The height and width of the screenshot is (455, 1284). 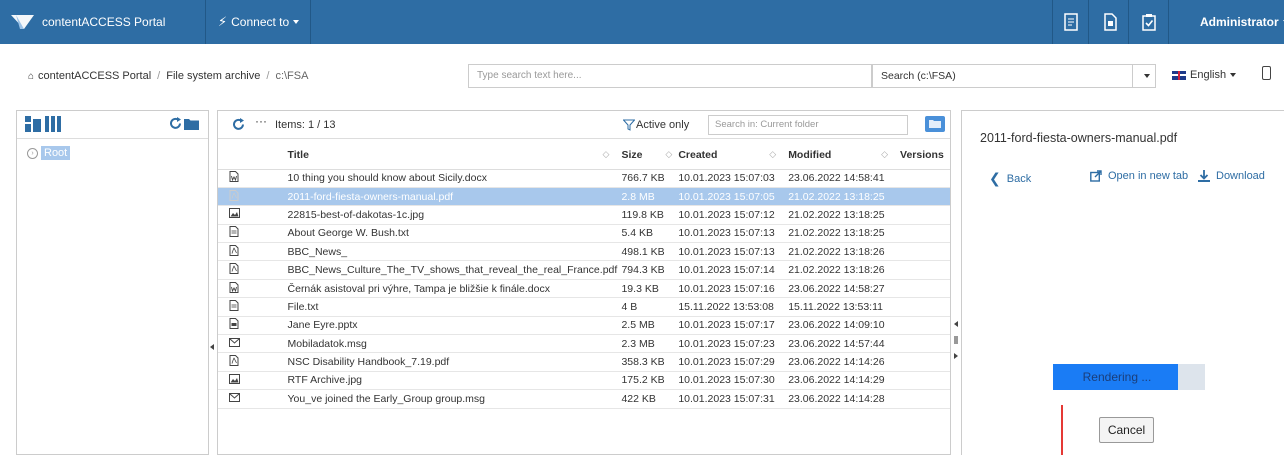 I want to click on active-only-filter: Active only, so click(x=656, y=125).